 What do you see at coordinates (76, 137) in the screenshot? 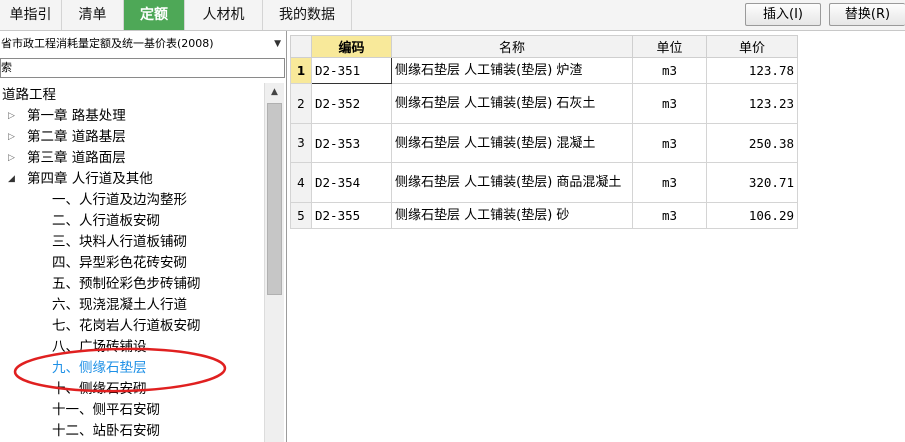
I see `tree-chapter: 第二章 道路基层` at bounding box center [76, 137].